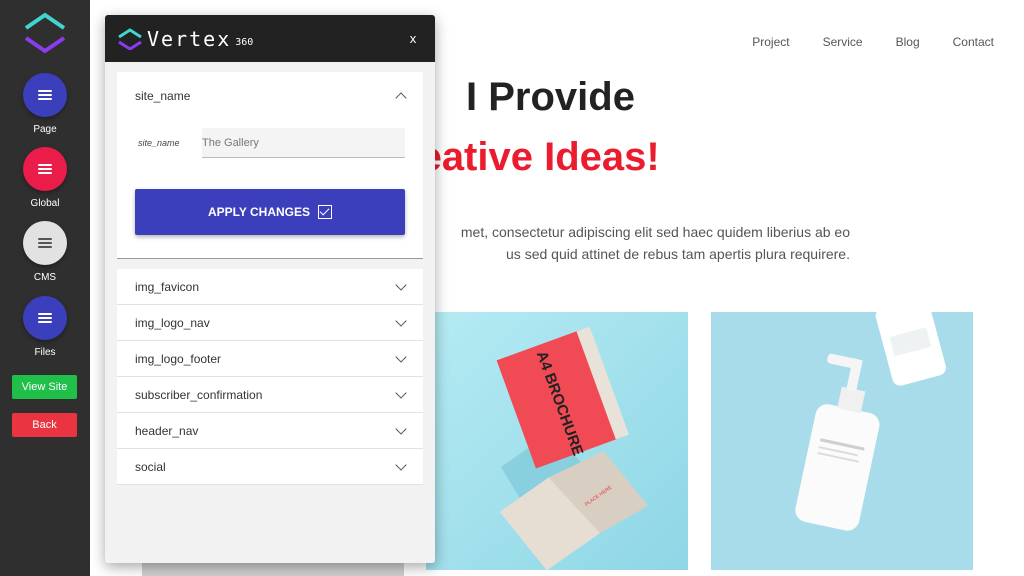  What do you see at coordinates (159, 143) in the screenshot?
I see `site-name-field-label: site_name` at bounding box center [159, 143].